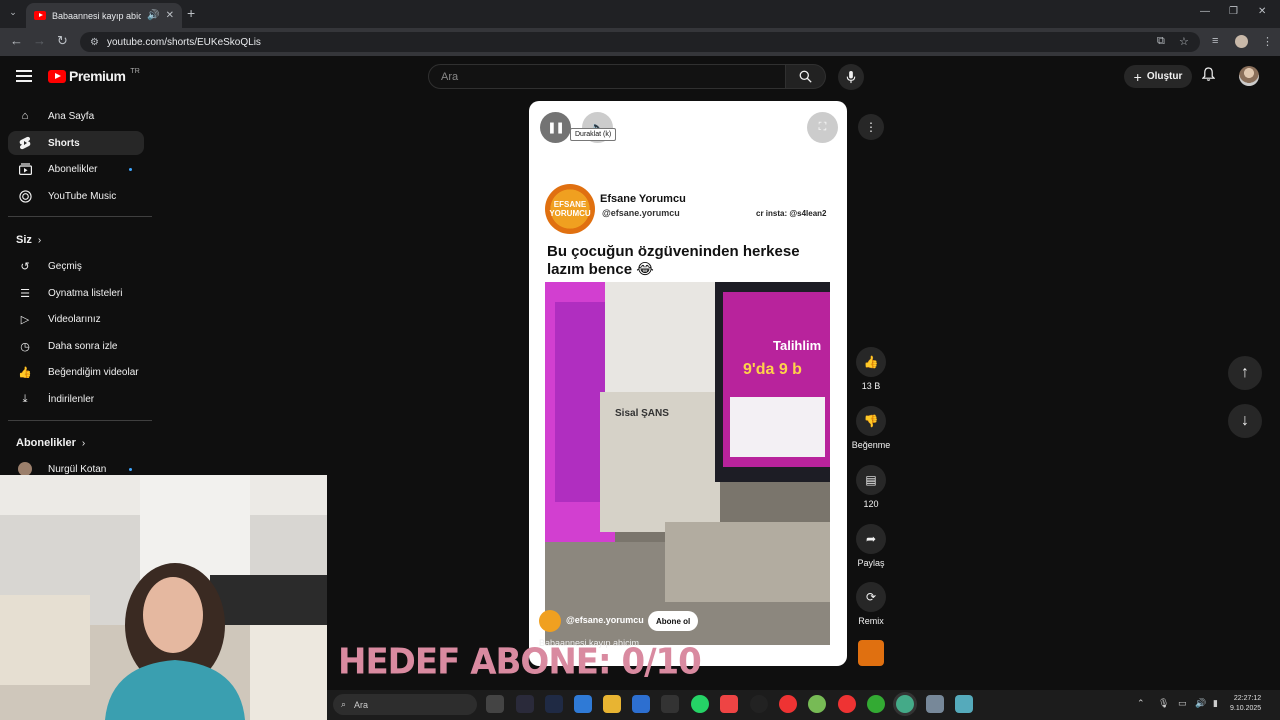  What do you see at coordinates (1182, 703) in the screenshot?
I see `display-tray-icon: ▭` at bounding box center [1182, 703].